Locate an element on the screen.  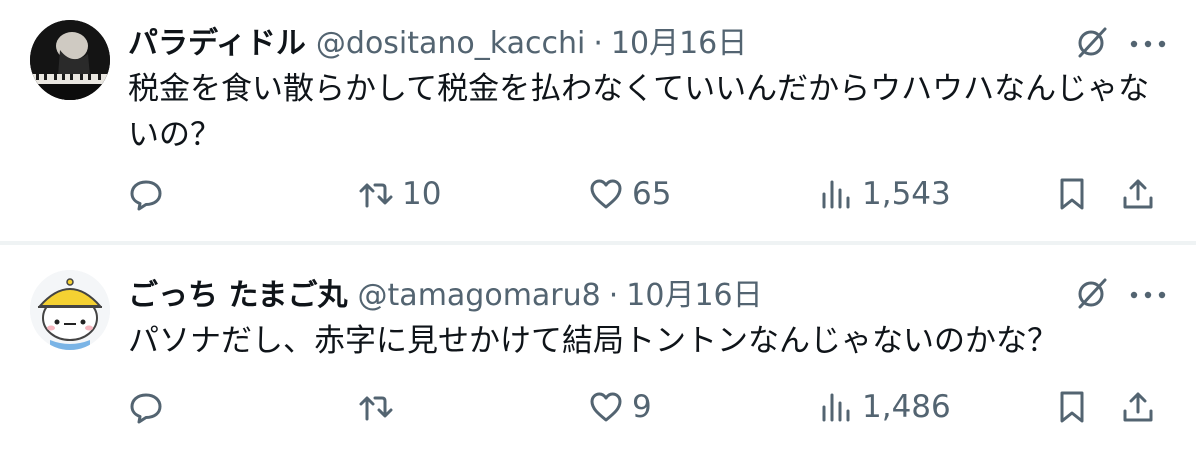
views-button: 1,486 is located at coordinates (884, 407).